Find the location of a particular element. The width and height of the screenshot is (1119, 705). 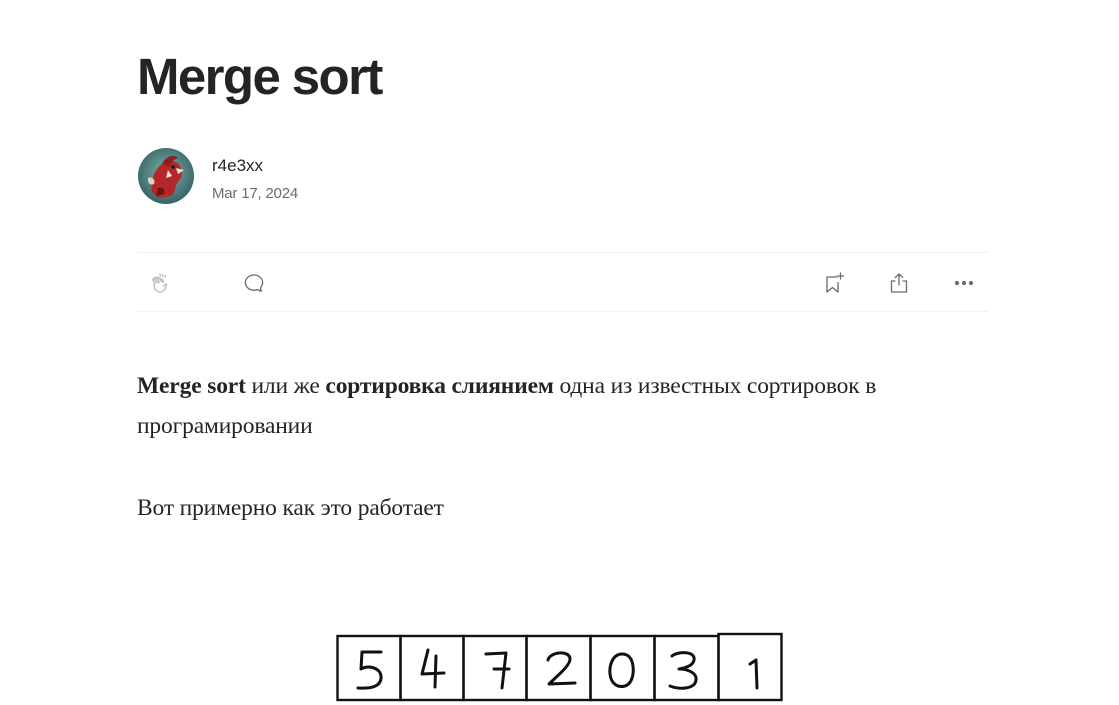

clap-button is located at coordinates (161, 283).